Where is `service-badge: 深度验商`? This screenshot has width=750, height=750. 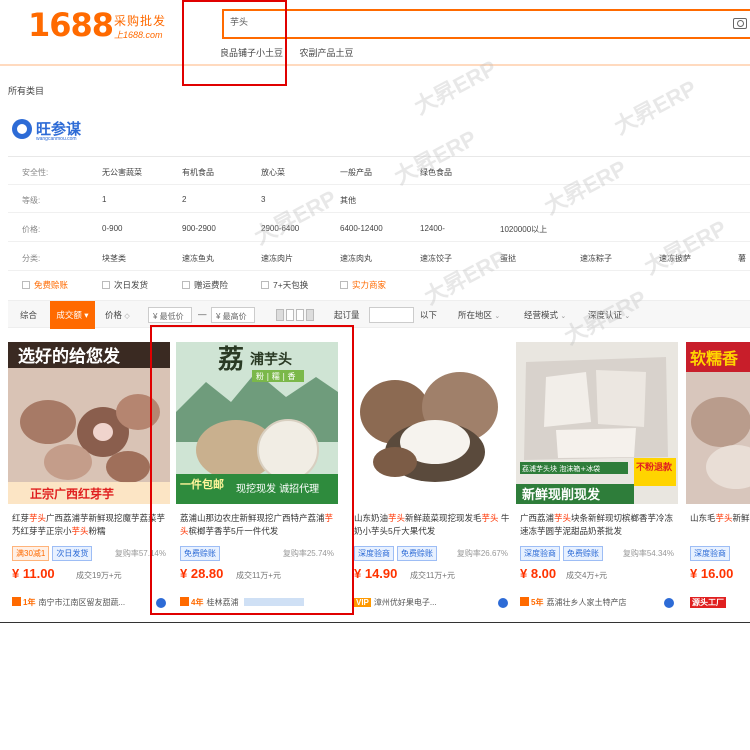
service-badge: 深度验商 is located at coordinates (710, 553).